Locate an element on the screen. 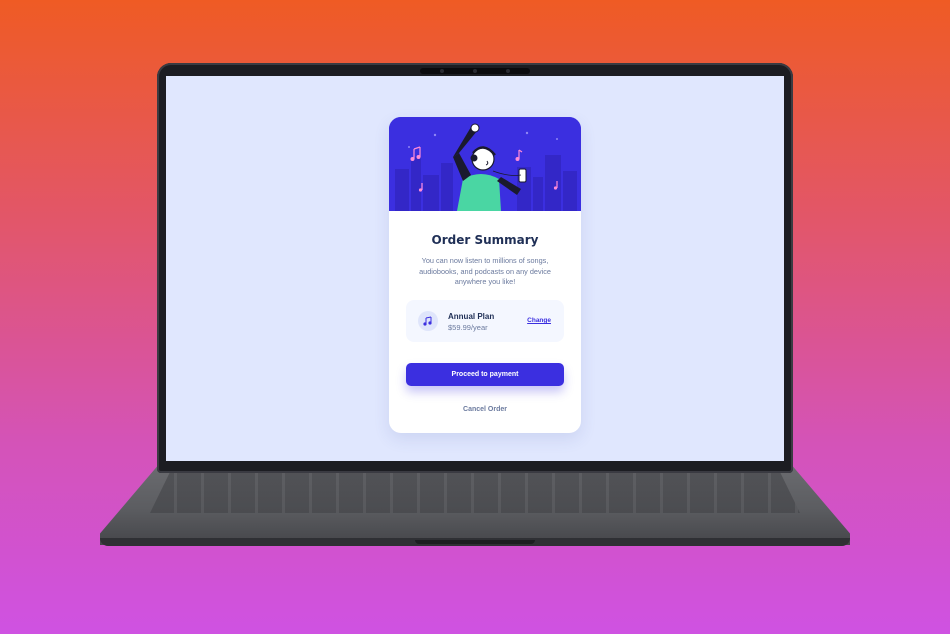 The image size is (950, 634). change-plan-link: Change is located at coordinates (539, 320).